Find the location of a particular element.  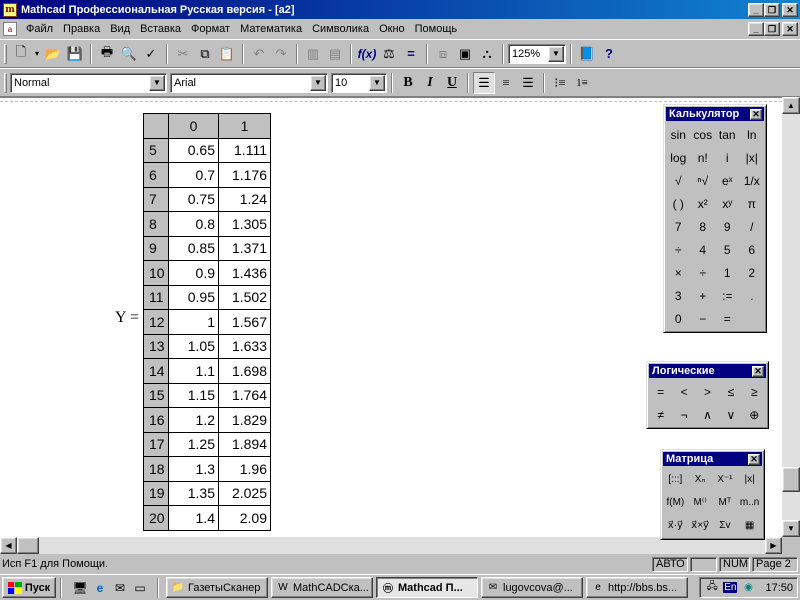

matrix-cell: 0.9 is located at coordinates (193, 273).